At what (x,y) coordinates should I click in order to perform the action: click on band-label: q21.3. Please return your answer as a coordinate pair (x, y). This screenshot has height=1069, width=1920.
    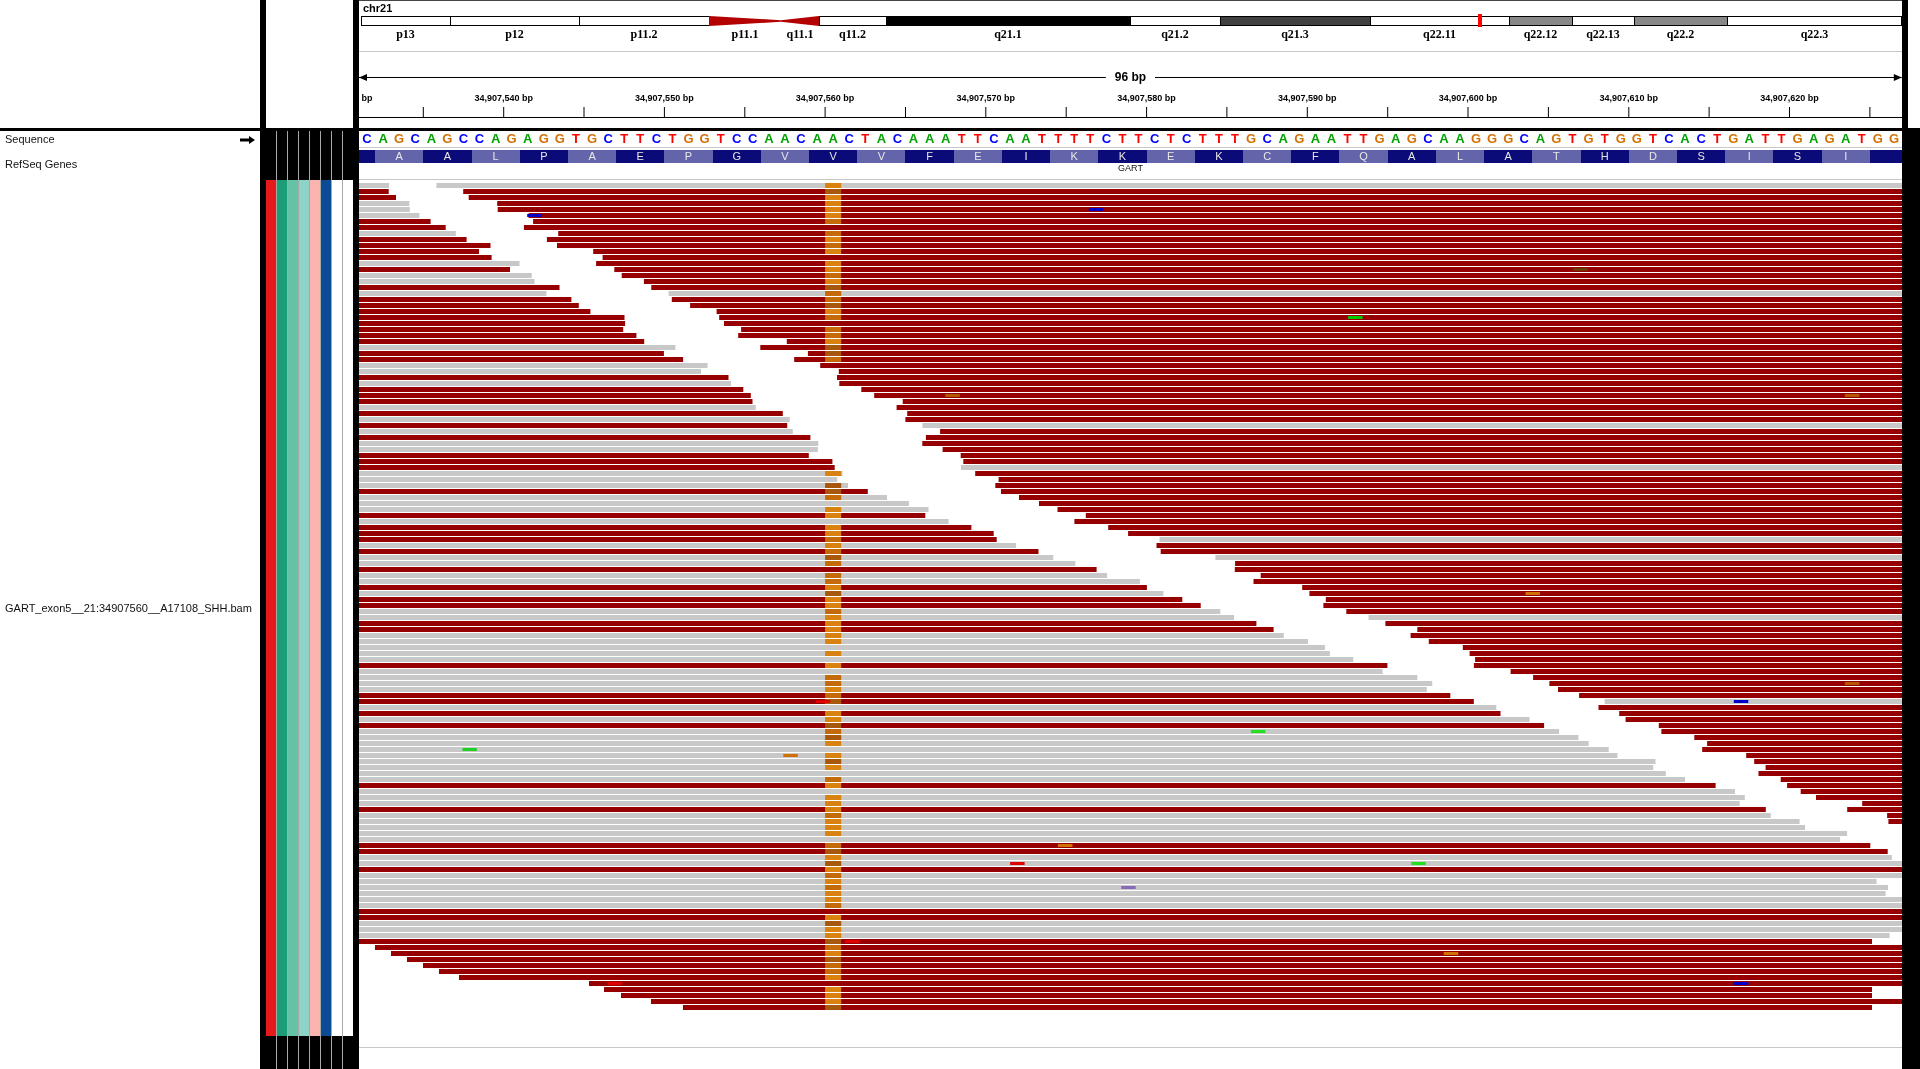
    Looking at the image, I should click on (1295, 34).